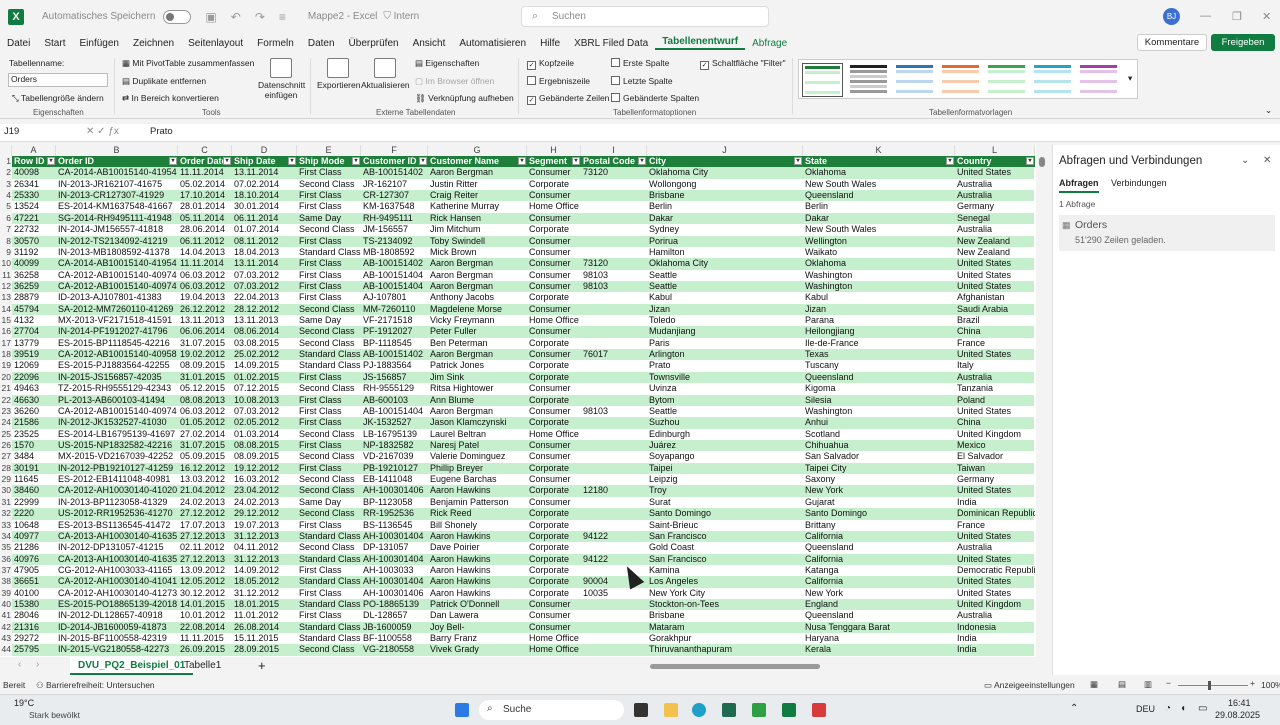 The height and width of the screenshot is (725, 1280). Describe the element at coordinates (995, 627) in the screenshot. I see `table-cell: Indonesia` at that location.